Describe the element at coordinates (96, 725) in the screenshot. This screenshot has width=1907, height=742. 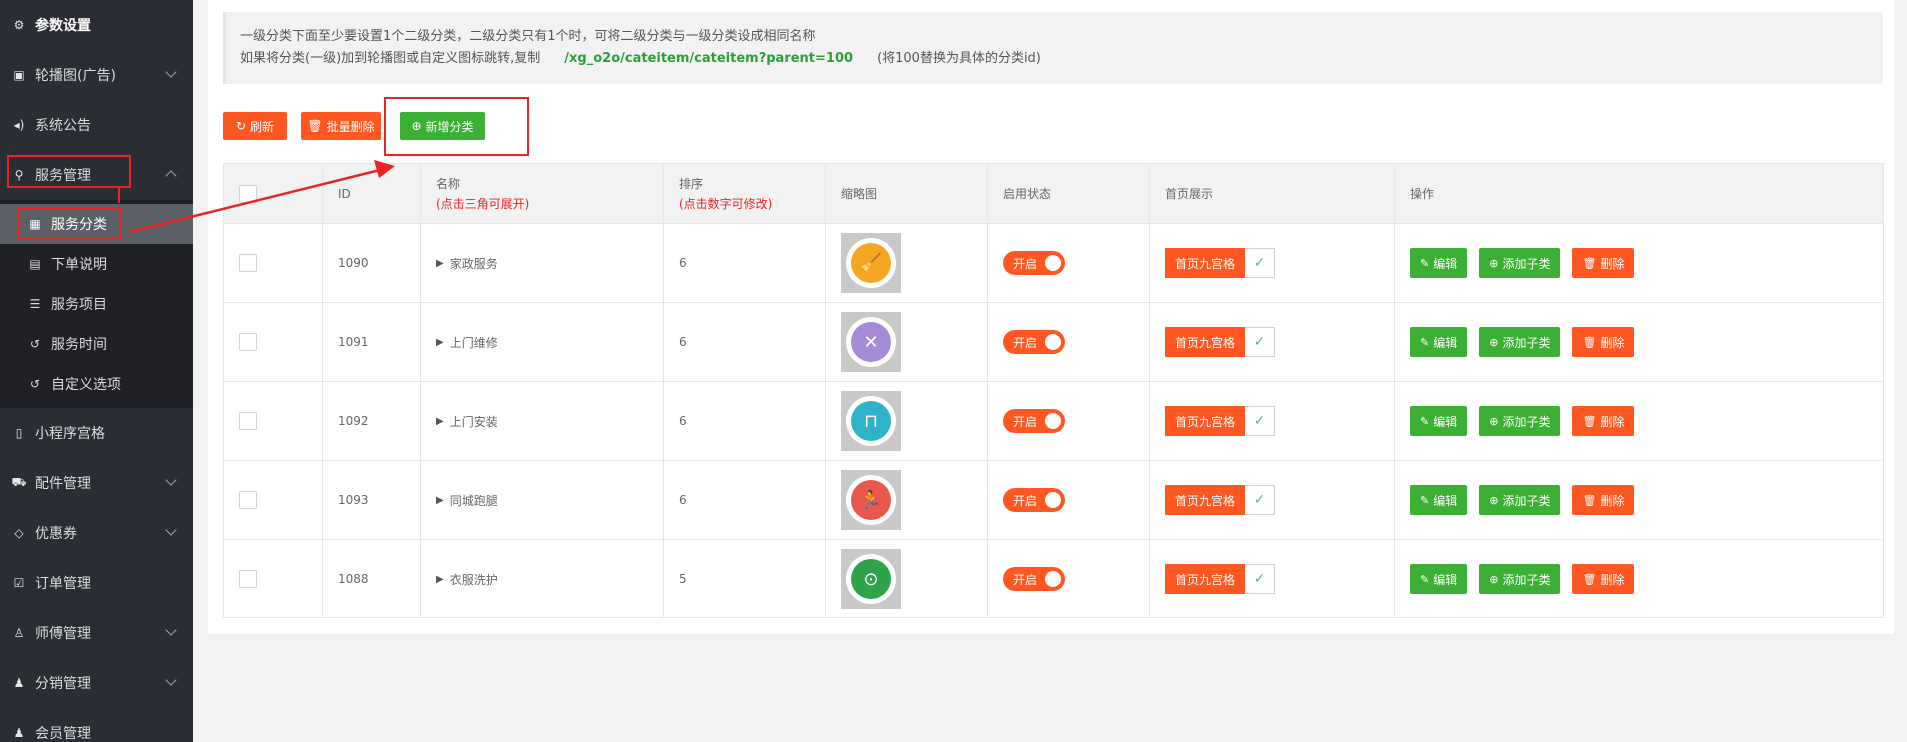
I see `sidebar-item-10: ♟ 会员管理` at that location.